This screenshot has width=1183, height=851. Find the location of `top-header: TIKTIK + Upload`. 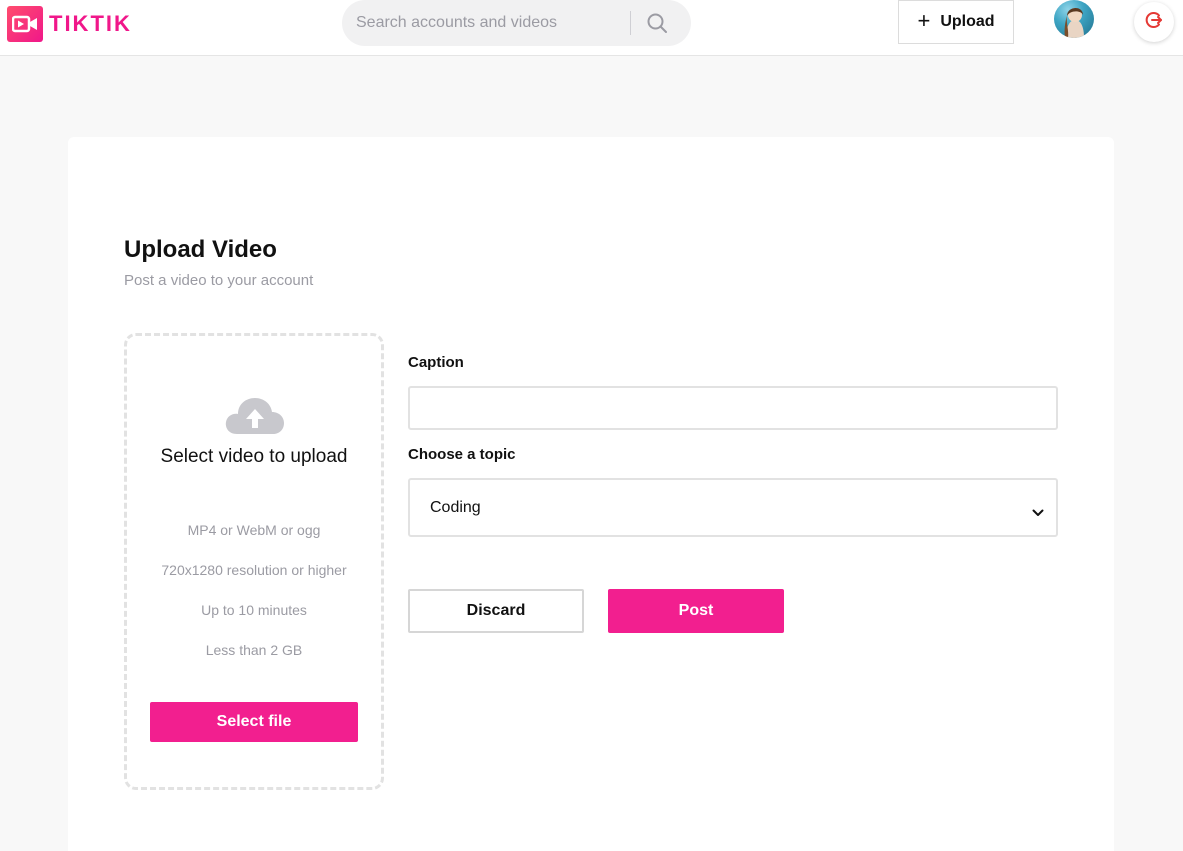

top-header: TIKTIK + Upload is located at coordinates (591, 28).